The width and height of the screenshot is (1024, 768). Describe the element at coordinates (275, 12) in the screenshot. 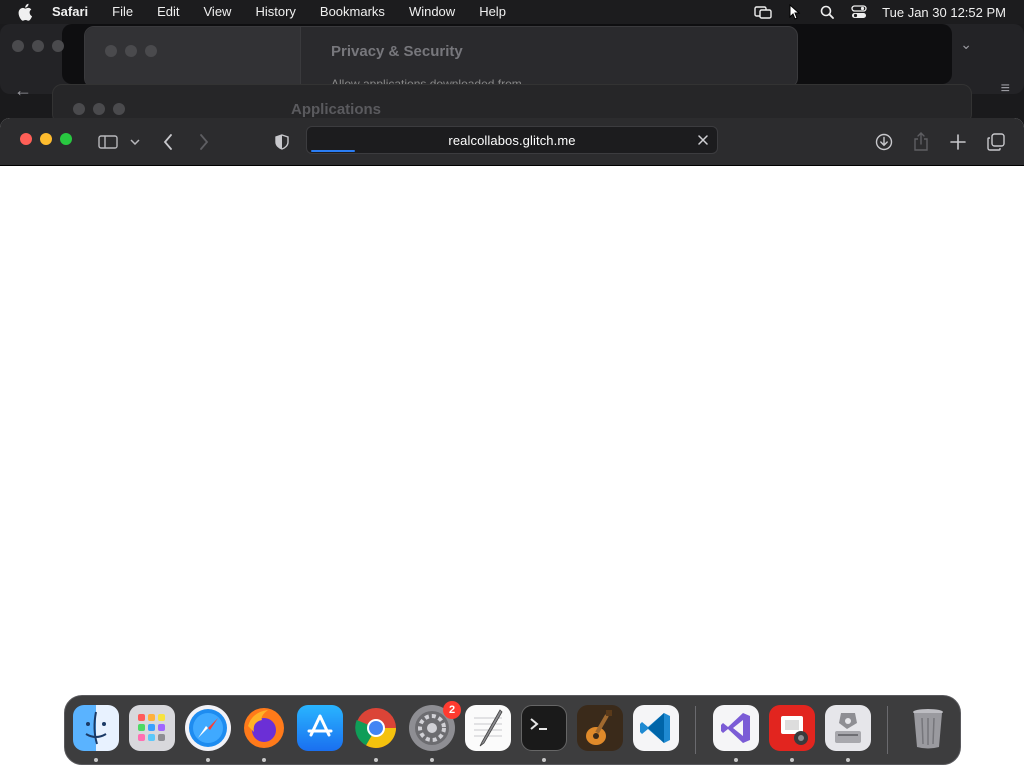

I see `menu-history: History` at that location.